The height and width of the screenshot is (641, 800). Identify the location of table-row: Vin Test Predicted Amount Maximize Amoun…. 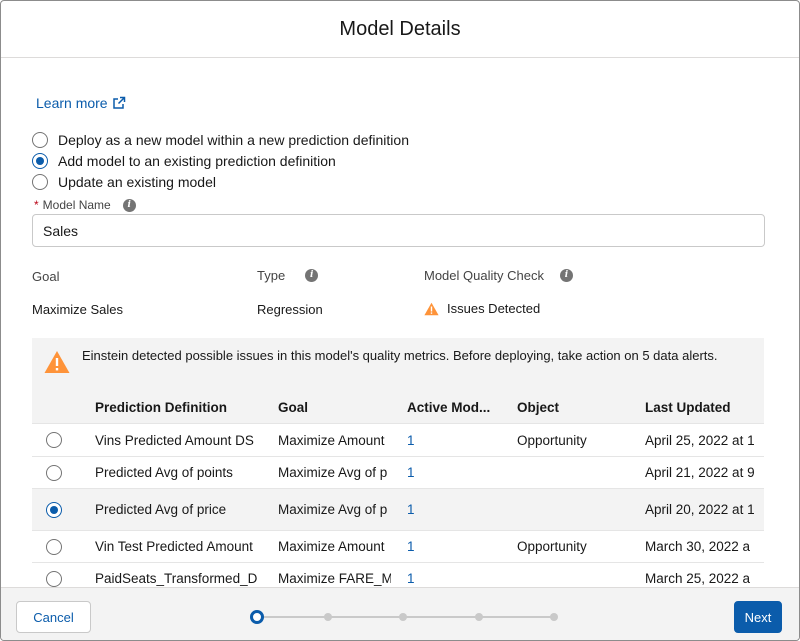
(398, 547).